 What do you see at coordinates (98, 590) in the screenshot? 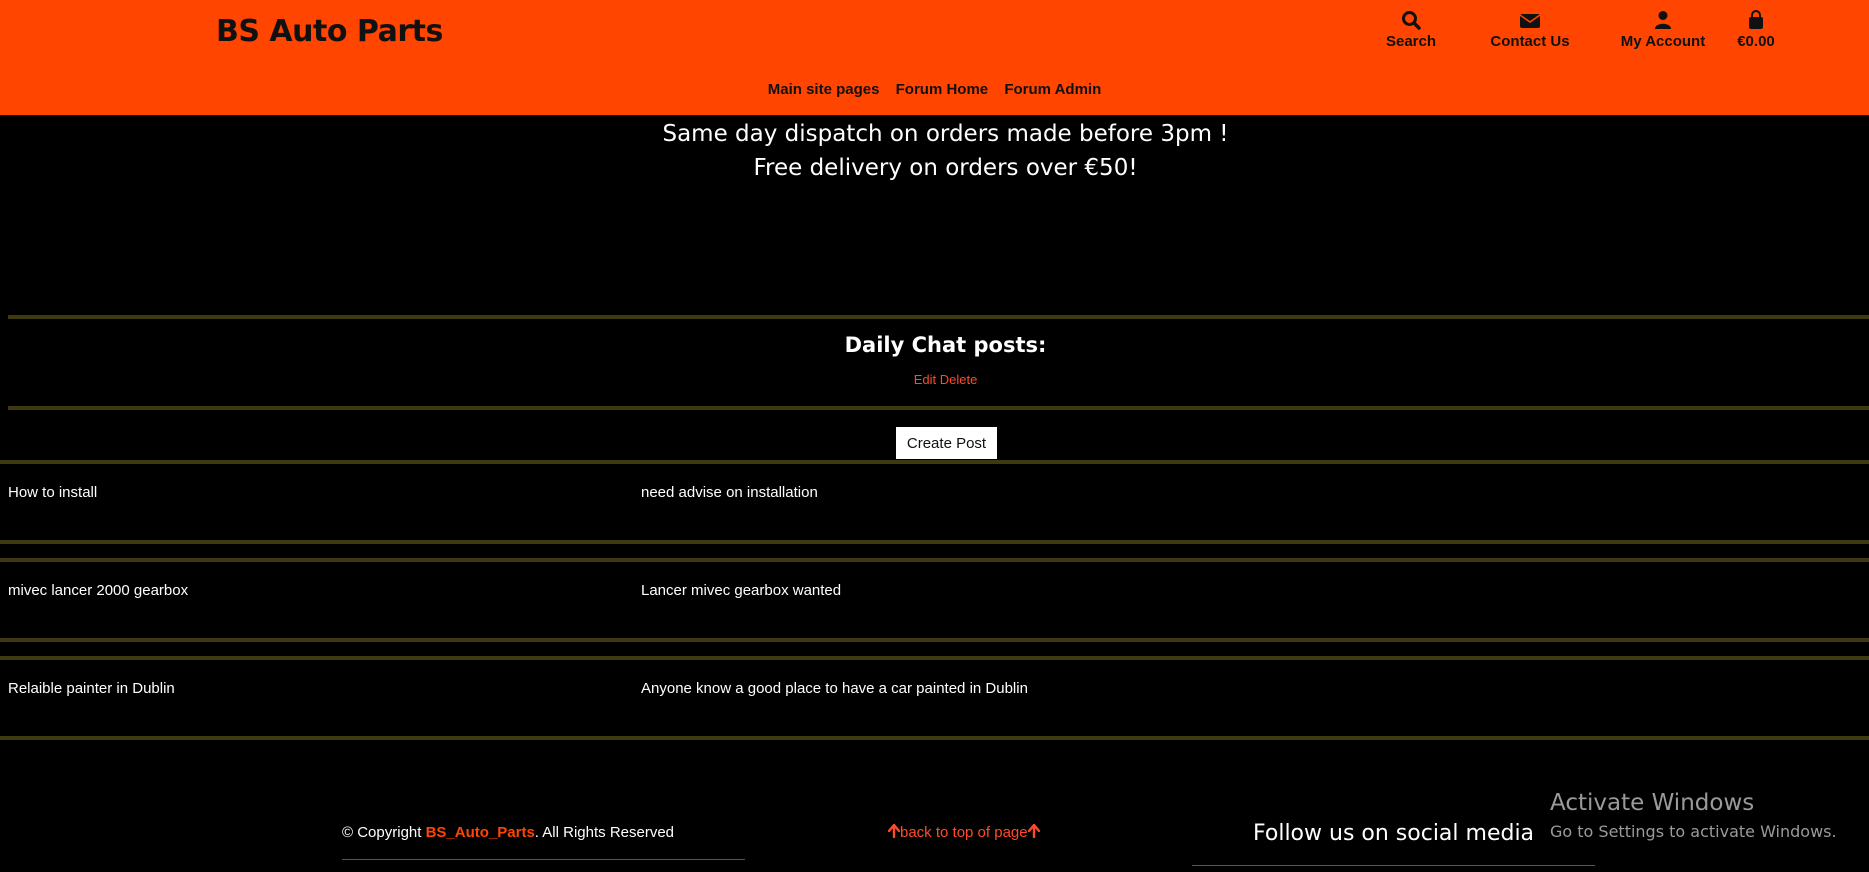
I see `post-title: mivec lancer 2000 gearbox` at bounding box center [98, 590].